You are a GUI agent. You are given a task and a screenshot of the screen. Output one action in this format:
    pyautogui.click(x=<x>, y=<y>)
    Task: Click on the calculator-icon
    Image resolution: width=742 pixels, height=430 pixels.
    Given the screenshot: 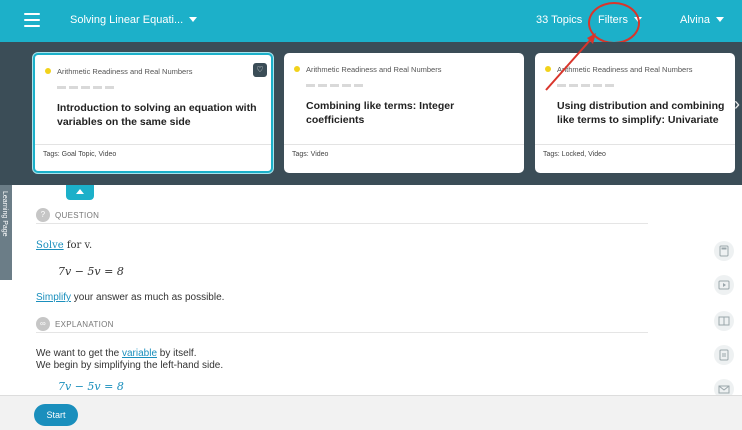 What is the action you would take?
    pyautogui.click(x=724, y=251)
    